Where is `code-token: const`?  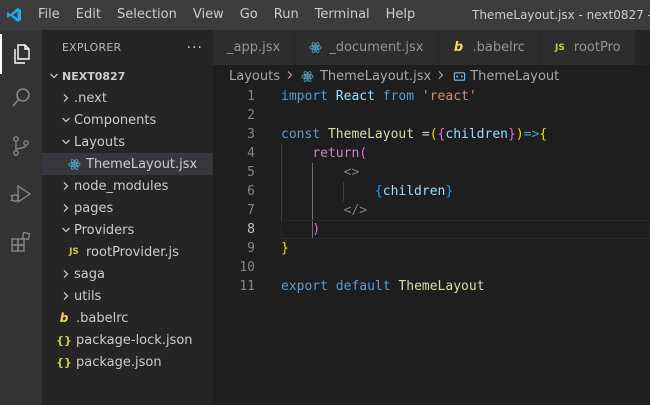 code-token: const is located at coordinates (301, 134).